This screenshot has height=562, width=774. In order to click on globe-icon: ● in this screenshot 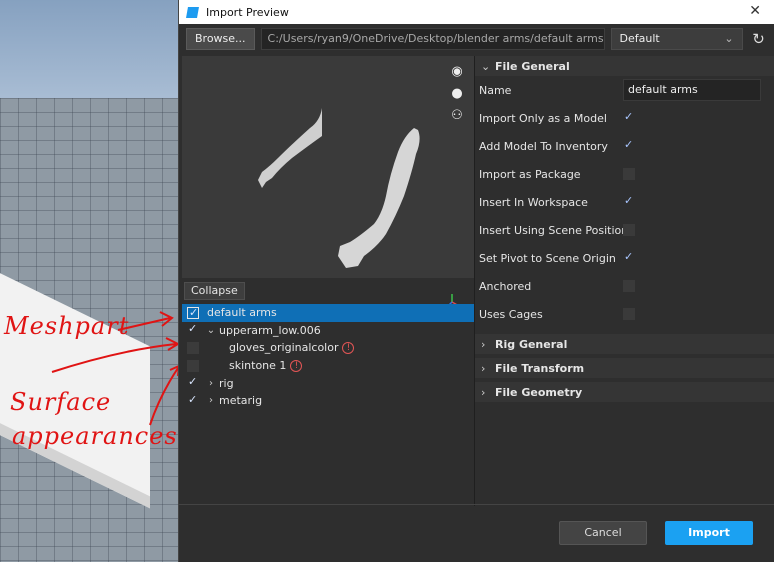, I will do `click(457, 94)`.